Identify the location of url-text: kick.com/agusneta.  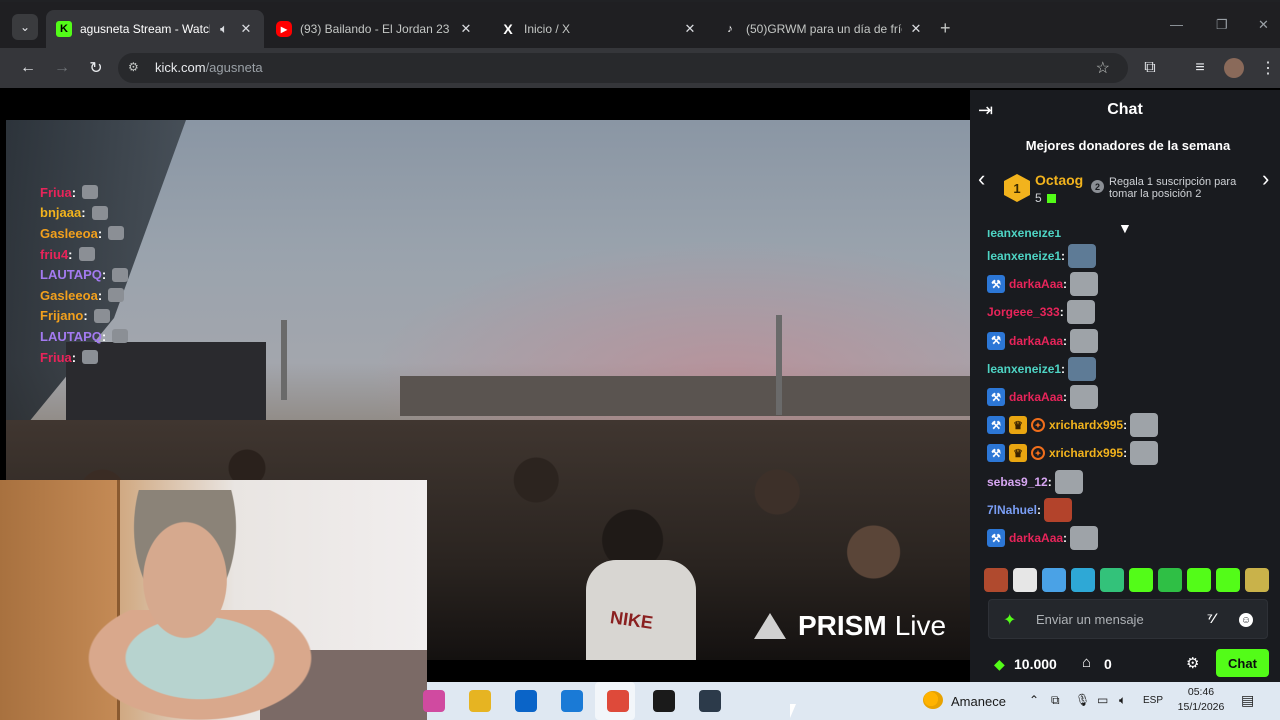
(209, 67).